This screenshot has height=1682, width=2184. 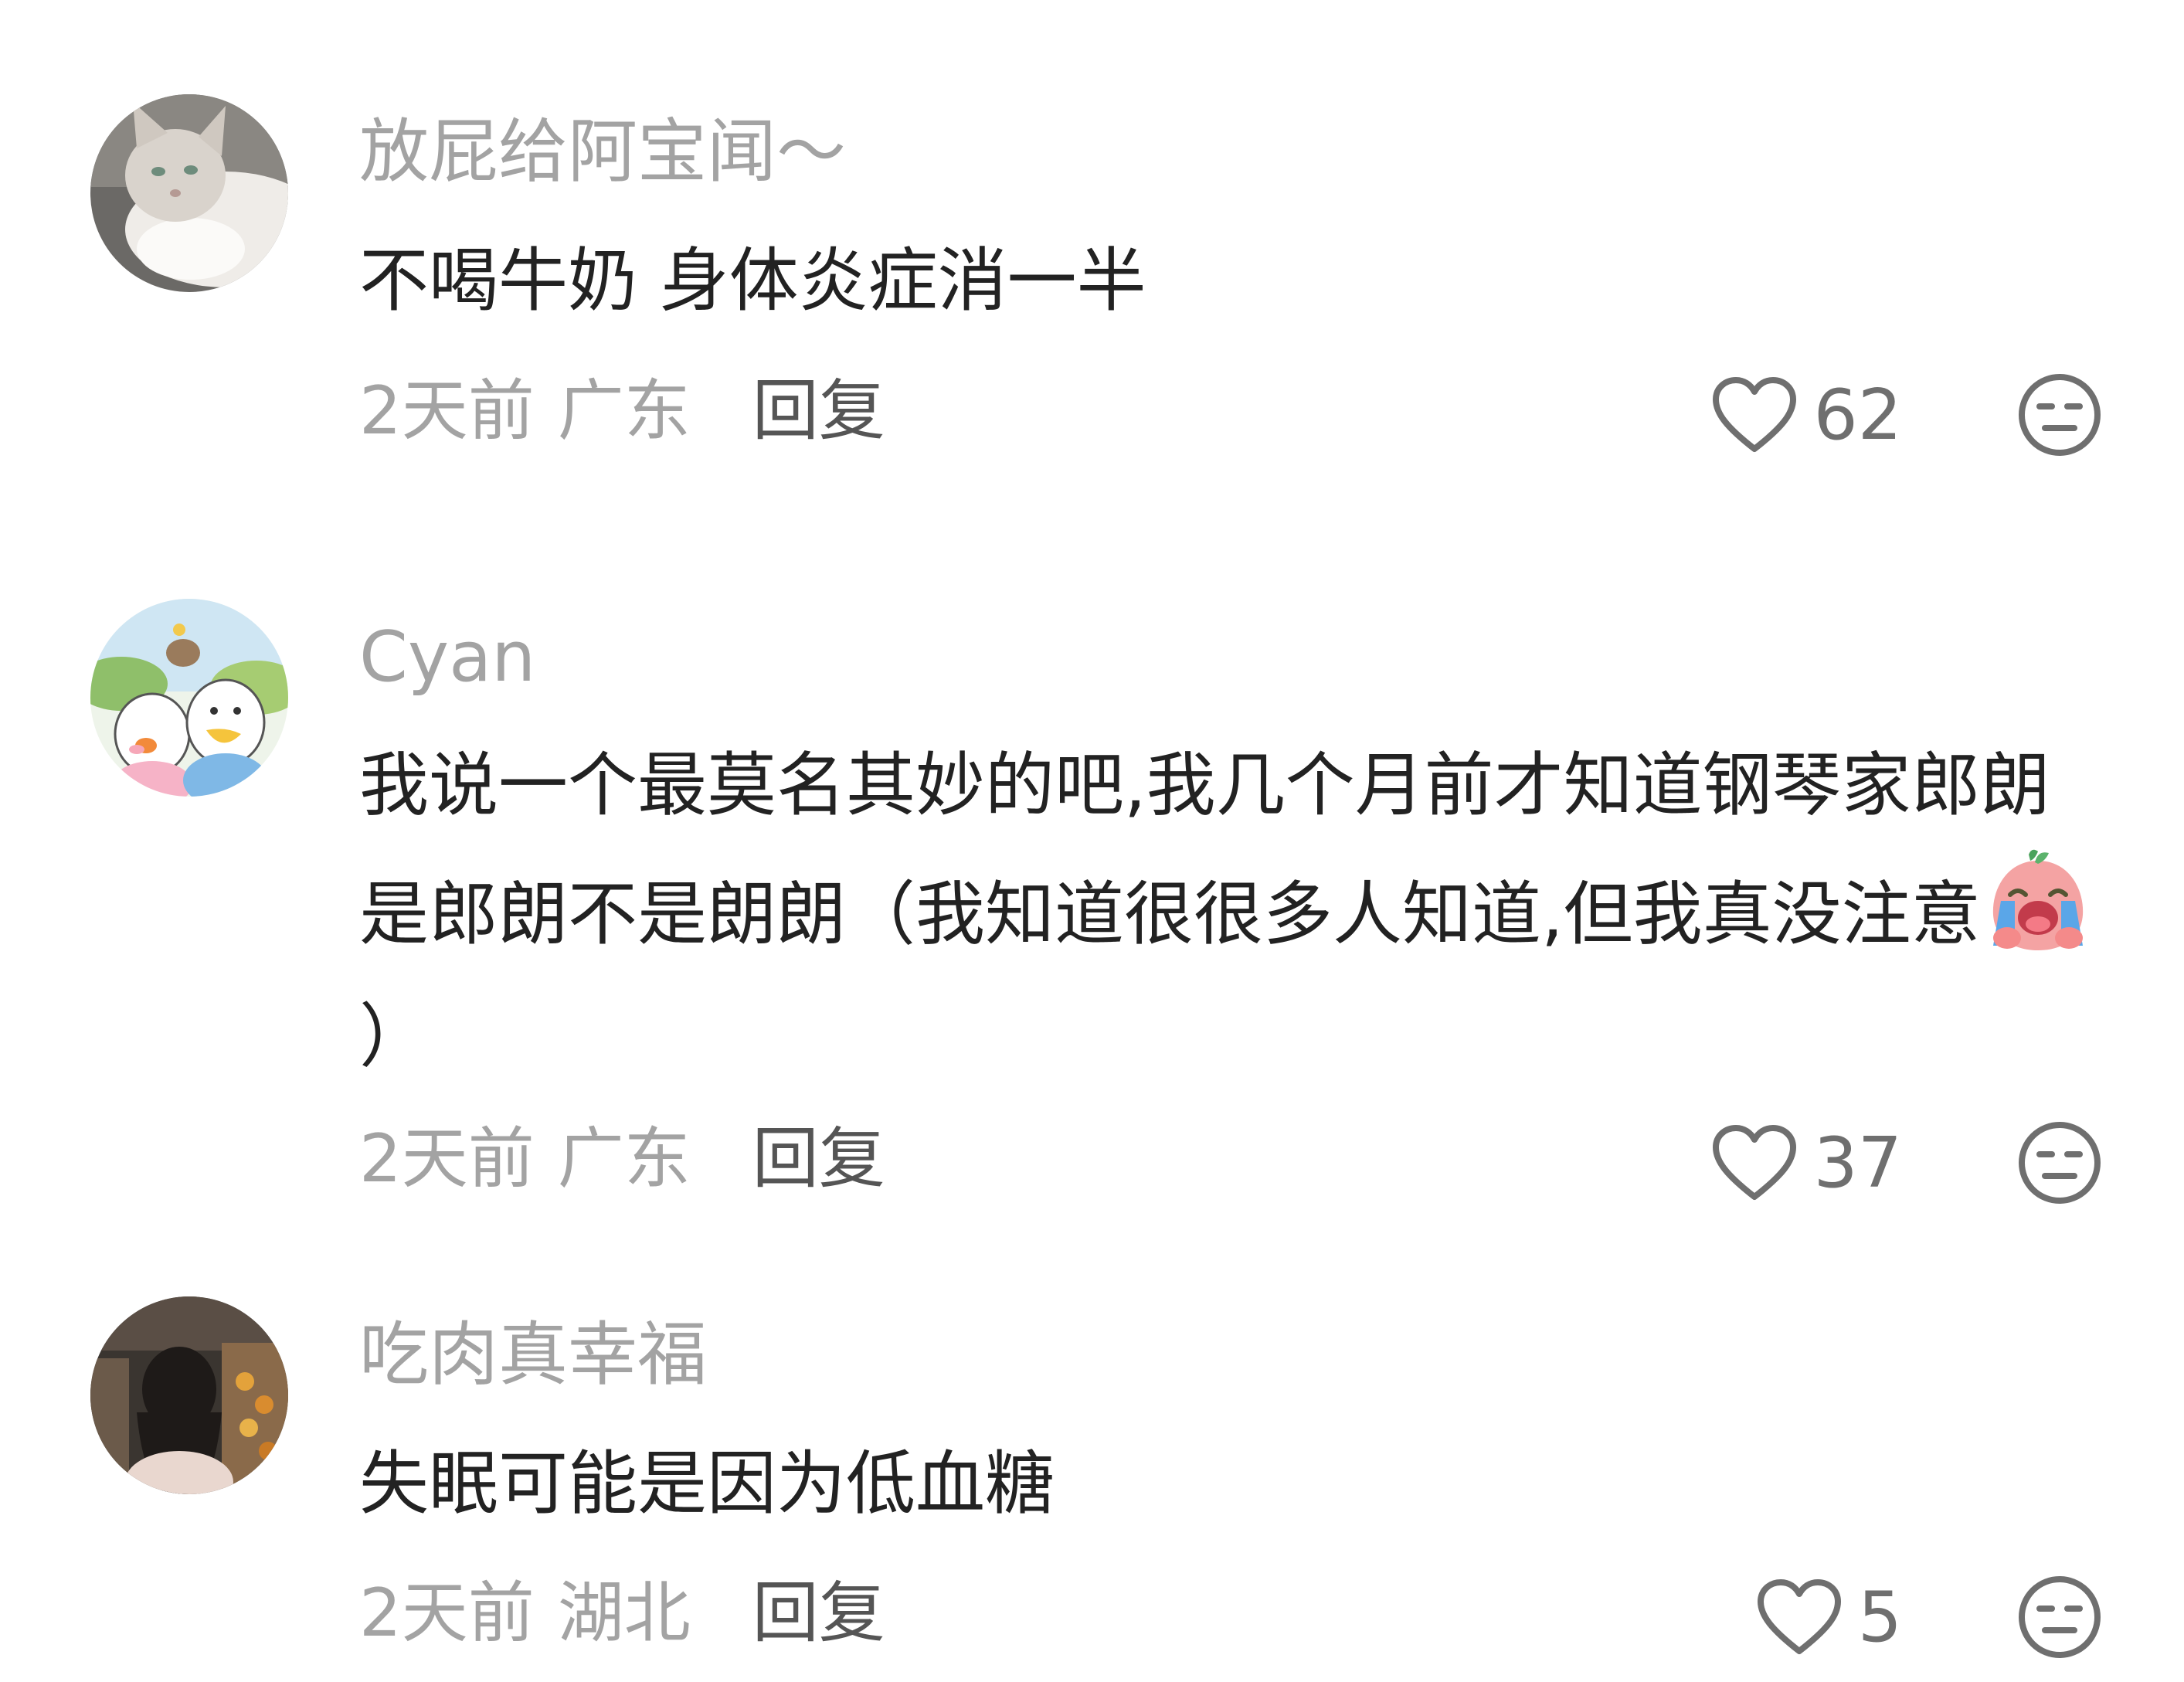 What do you see at coordinates (1879, 1617) in the screenshot?
I see `like-count: 5` at bounding box center [1879, 1617].